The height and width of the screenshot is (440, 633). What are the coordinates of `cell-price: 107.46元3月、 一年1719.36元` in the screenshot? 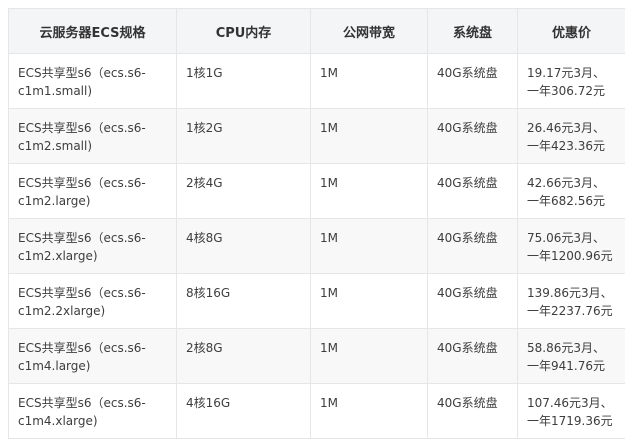 It's located at (571, 411).